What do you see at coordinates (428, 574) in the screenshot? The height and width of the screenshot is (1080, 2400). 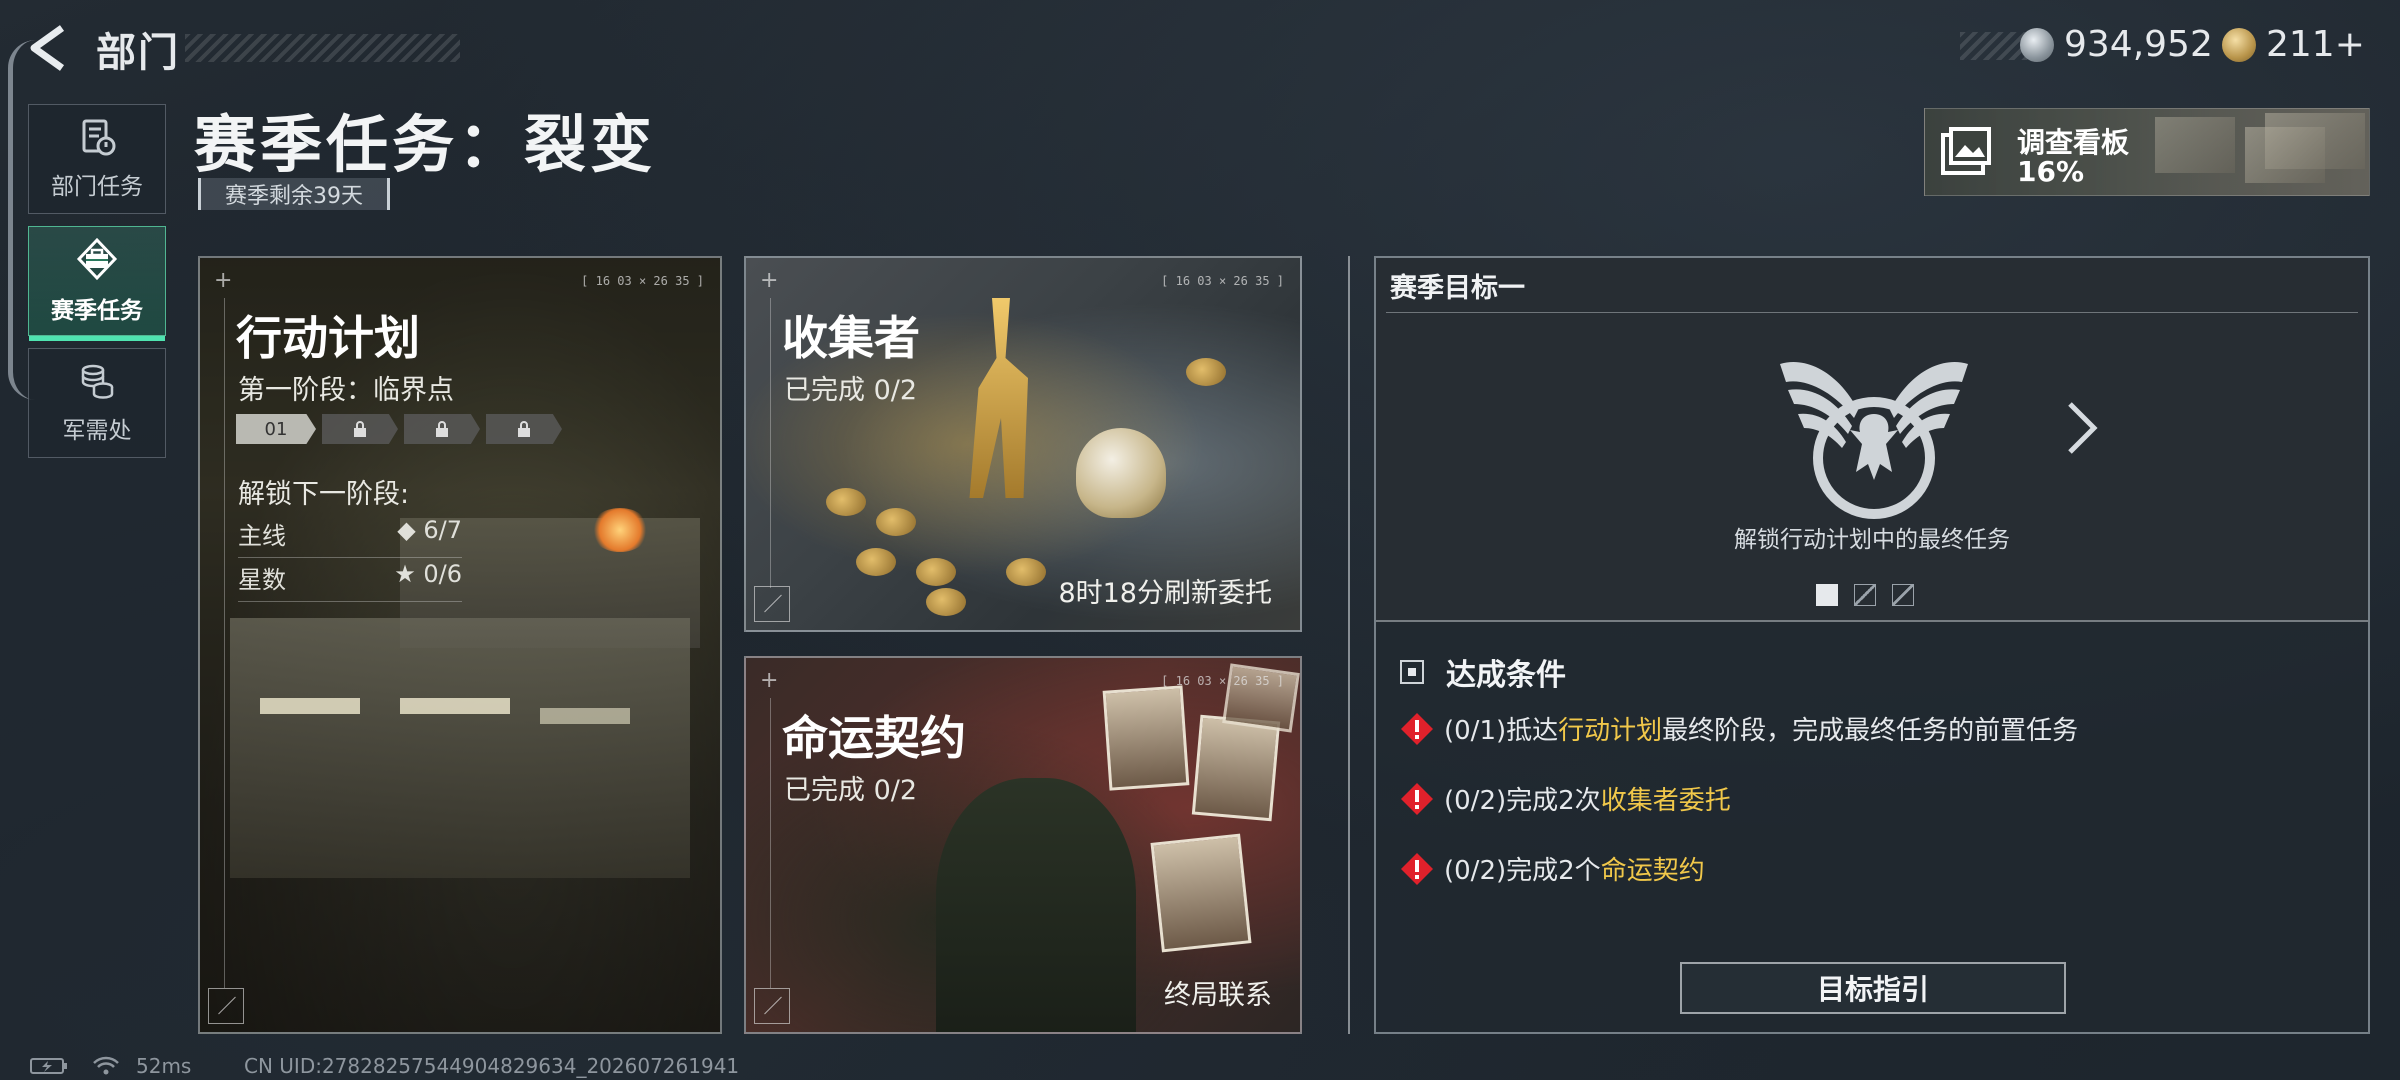 I see `row-value: ★ 0/6` at bounding box center [428, 574].